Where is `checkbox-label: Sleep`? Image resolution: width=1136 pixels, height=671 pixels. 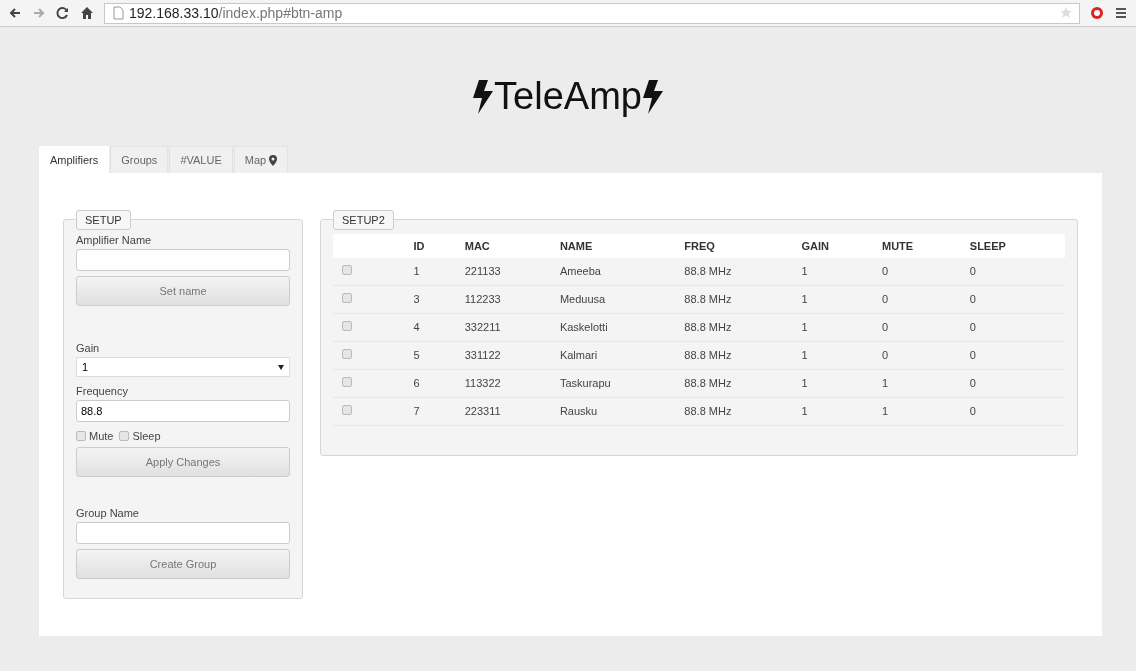 checkbox-label: Sleep is located at coordinates (146, 436).